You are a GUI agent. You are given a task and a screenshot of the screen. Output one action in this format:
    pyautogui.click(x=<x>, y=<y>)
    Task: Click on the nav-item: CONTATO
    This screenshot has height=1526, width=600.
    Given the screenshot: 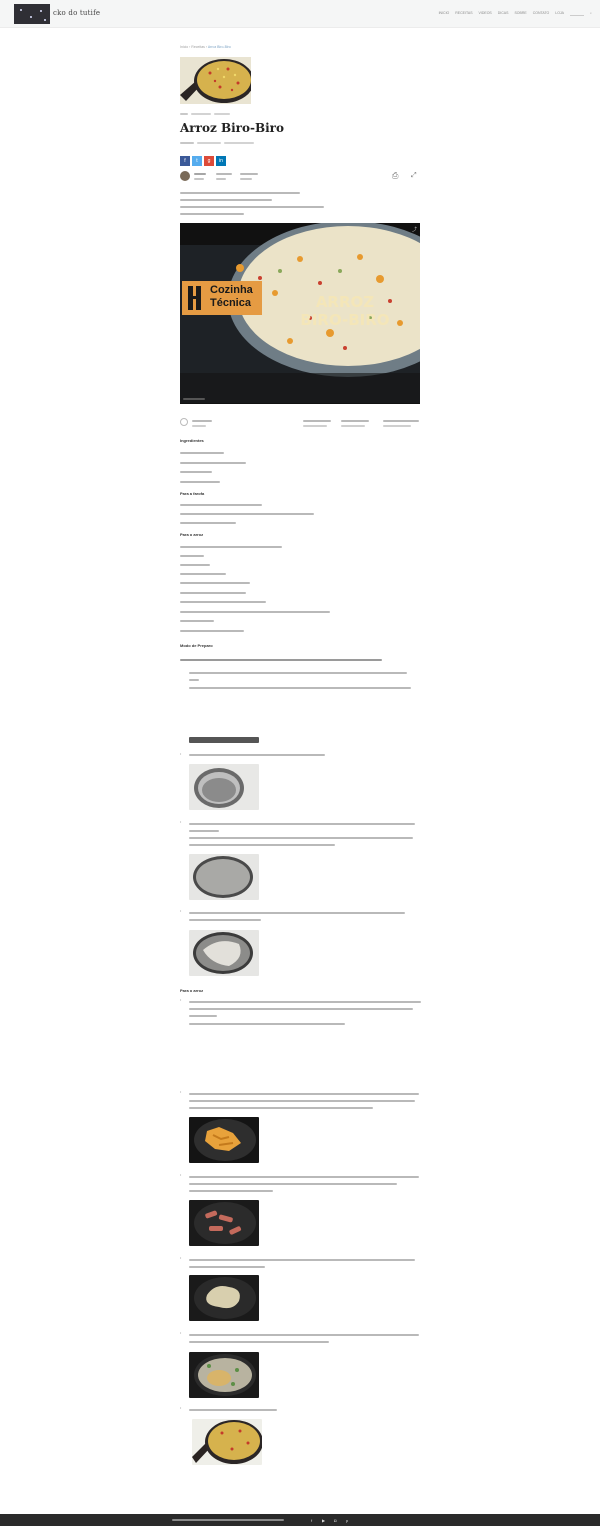 What is the action you would take?
    pyautogui.click(x=541, y=13)
    